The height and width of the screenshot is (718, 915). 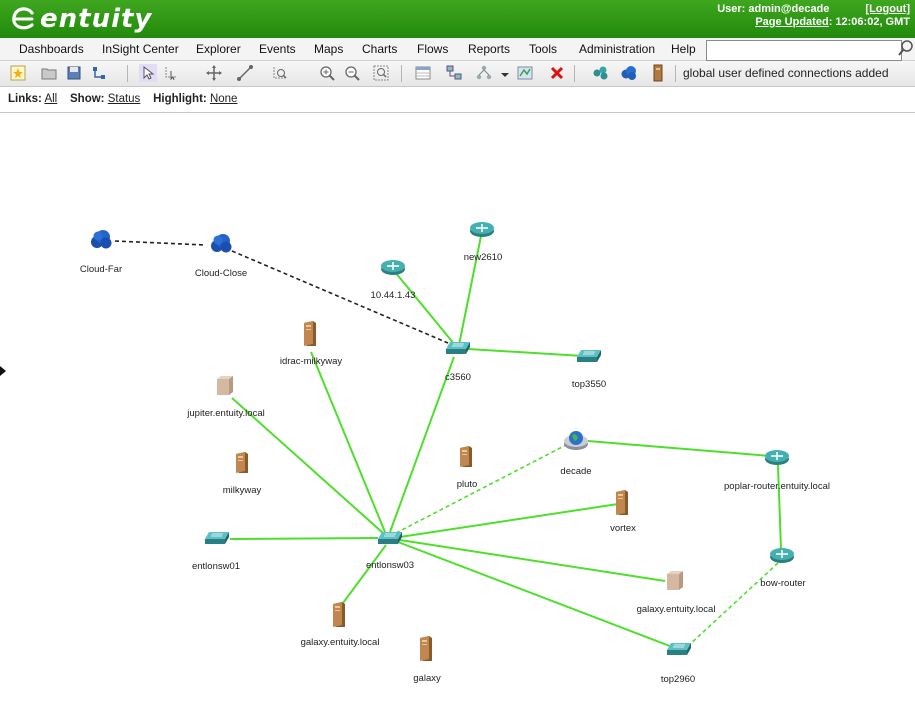 What do you see at coordinates (557, 73) in the screenshot?
I see `delete-icon` at bounding box center [557, 73].